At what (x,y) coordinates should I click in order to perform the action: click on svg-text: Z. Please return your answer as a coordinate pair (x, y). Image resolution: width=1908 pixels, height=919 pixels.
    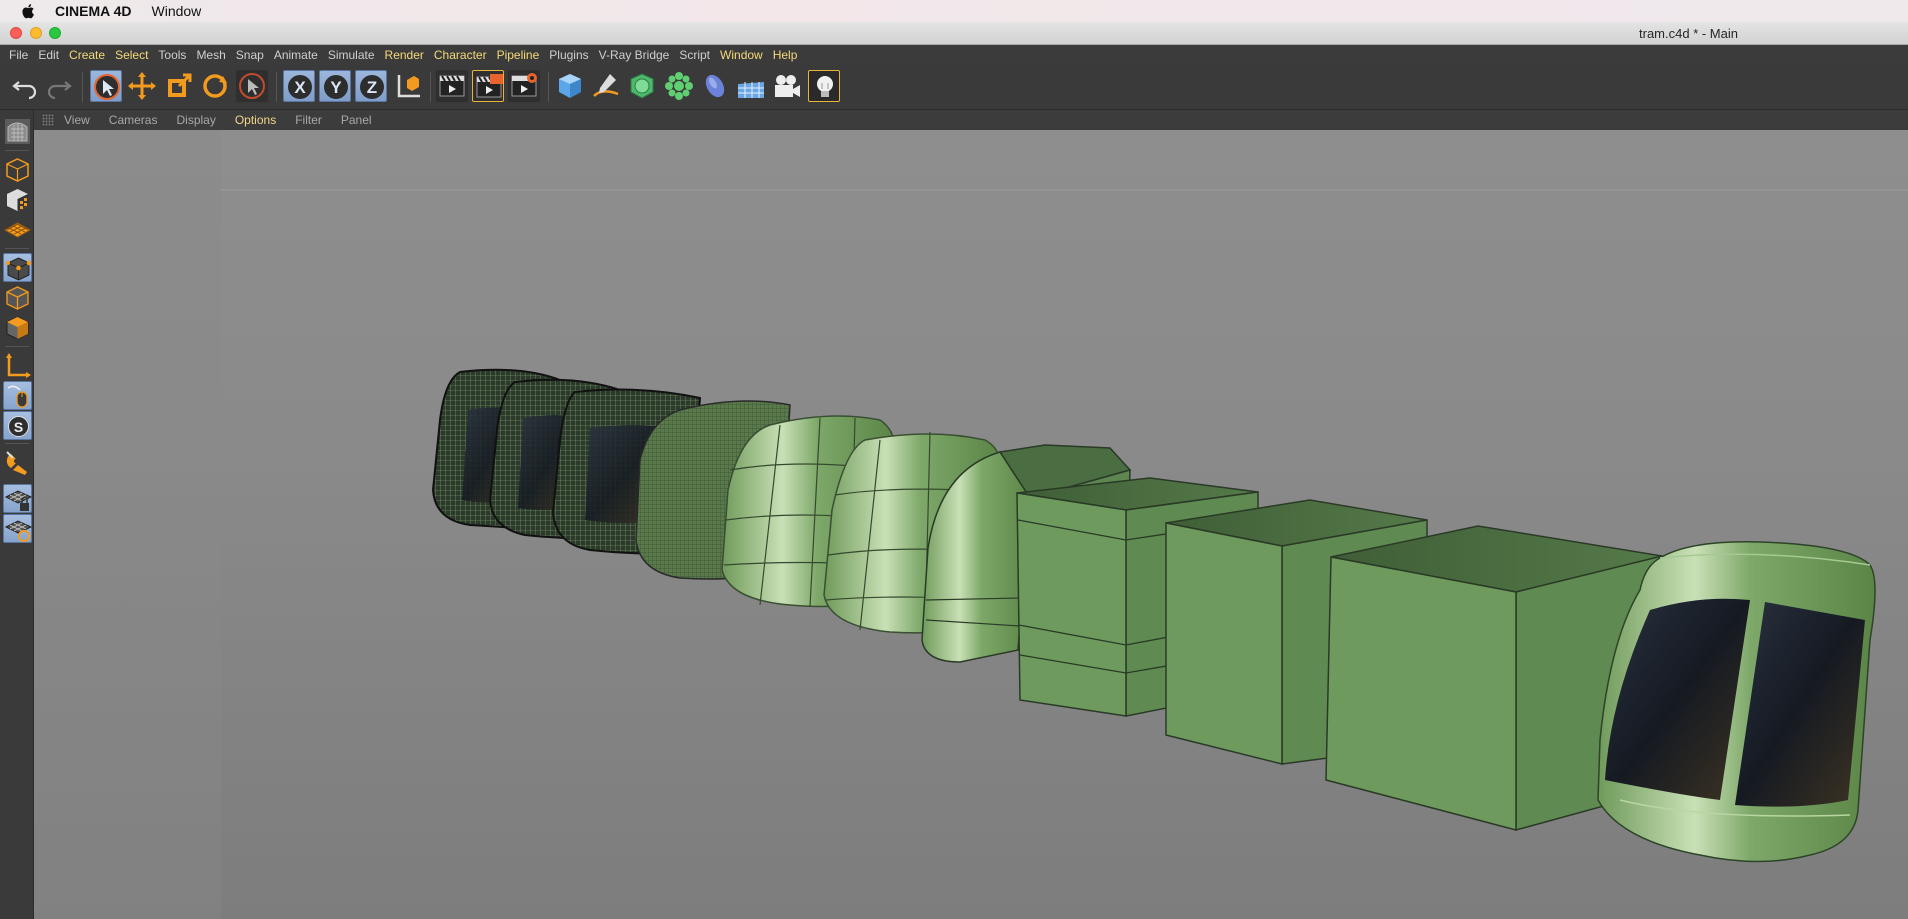
    Looking at the image, I should click on (372, 87).